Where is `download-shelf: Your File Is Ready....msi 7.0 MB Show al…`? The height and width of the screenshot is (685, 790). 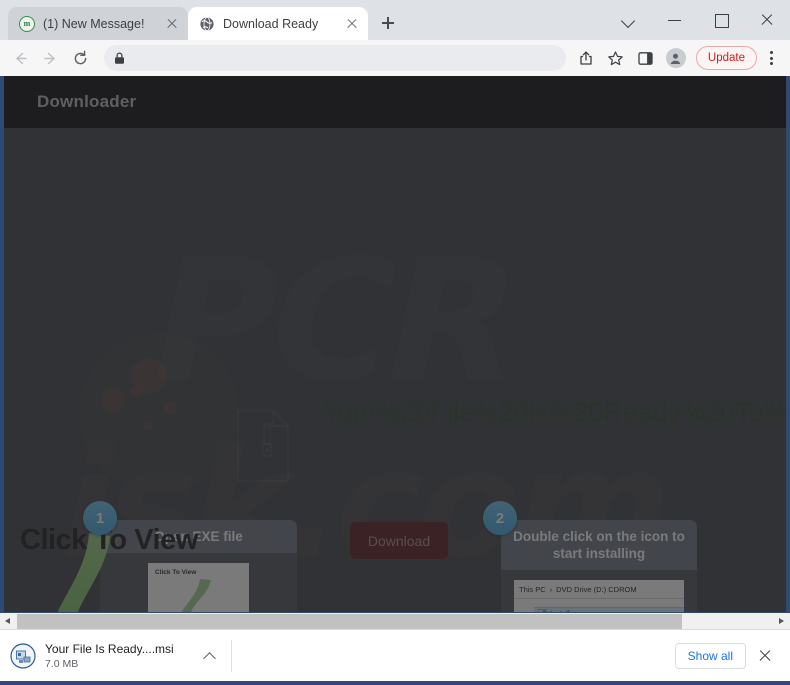 download-shelf: Your File Is Ready....msi 7.0 MB Show al… is located at coordinates (395, 655).